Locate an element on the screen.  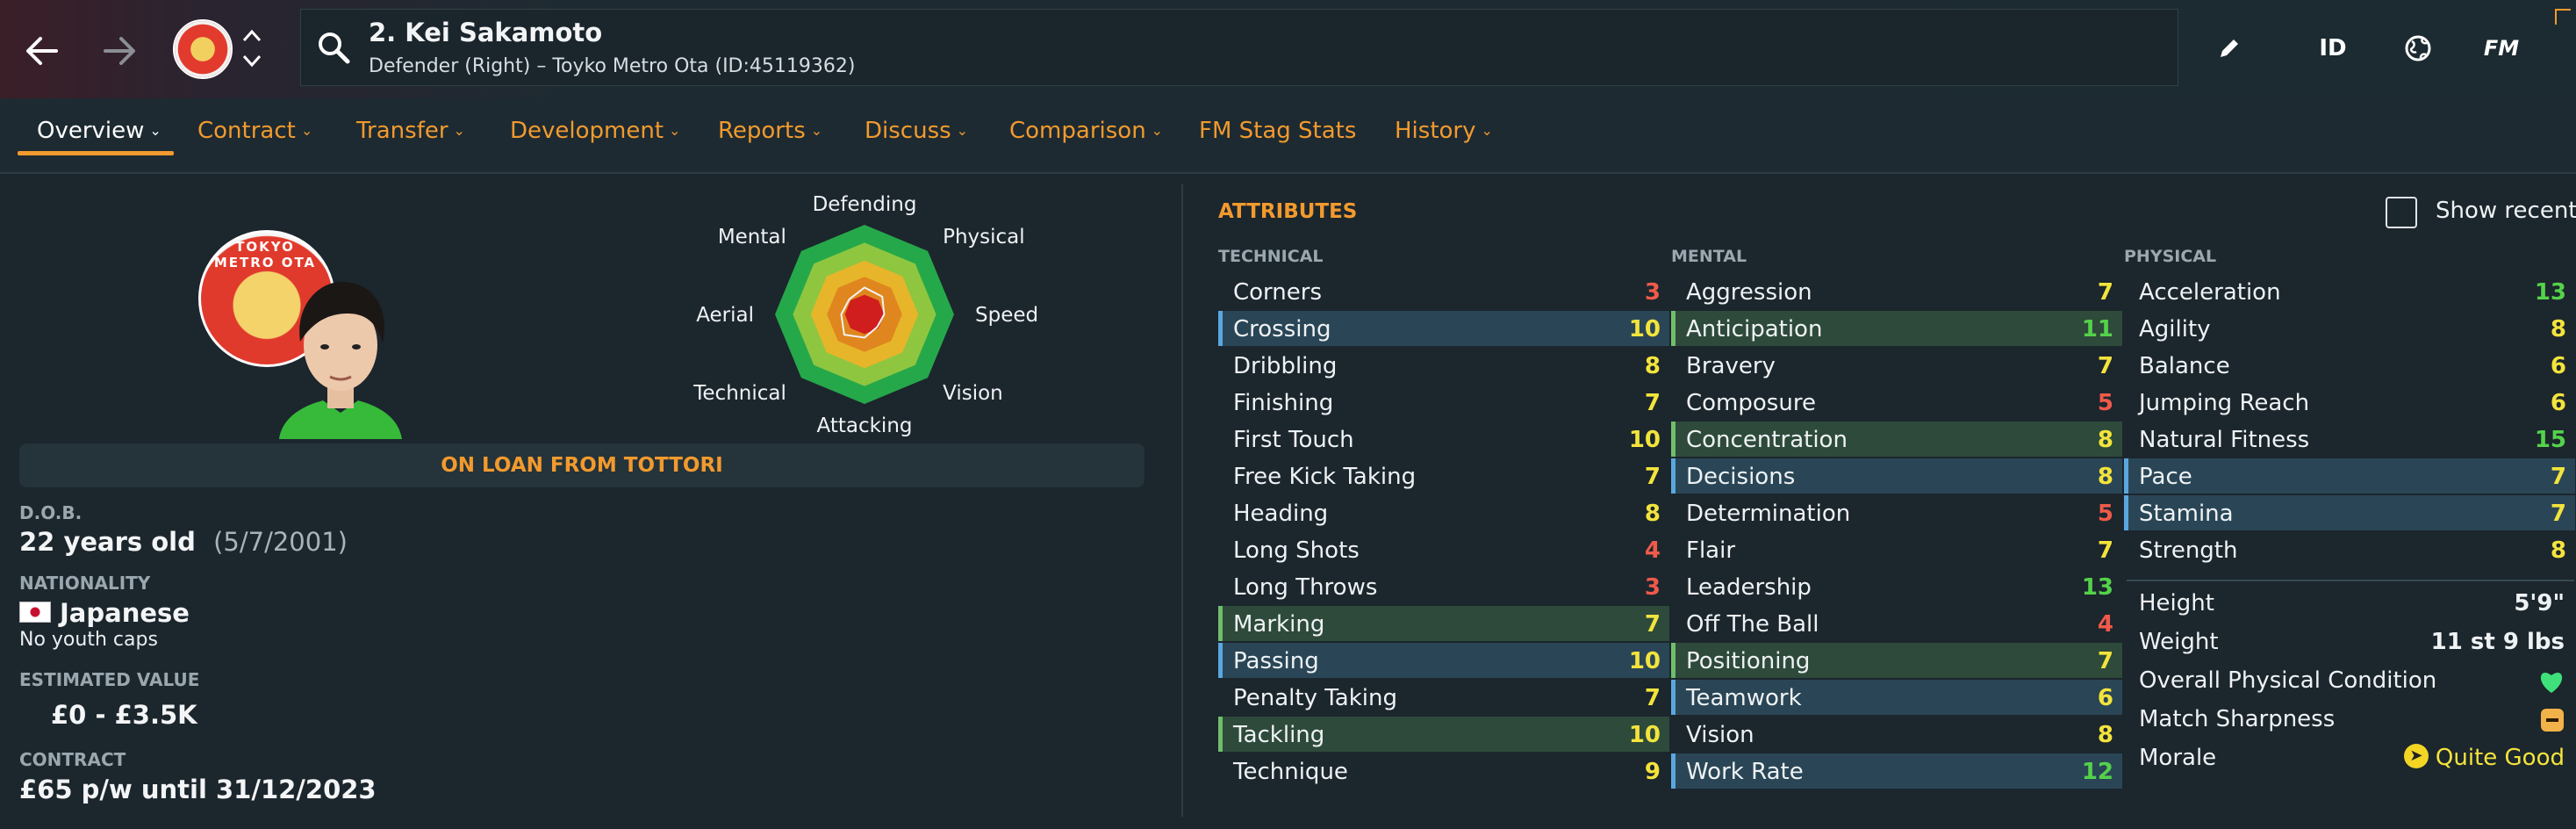
attribute-row-jumping-reach: Jumping Reach 6 is located at coordinates (2350, 403).